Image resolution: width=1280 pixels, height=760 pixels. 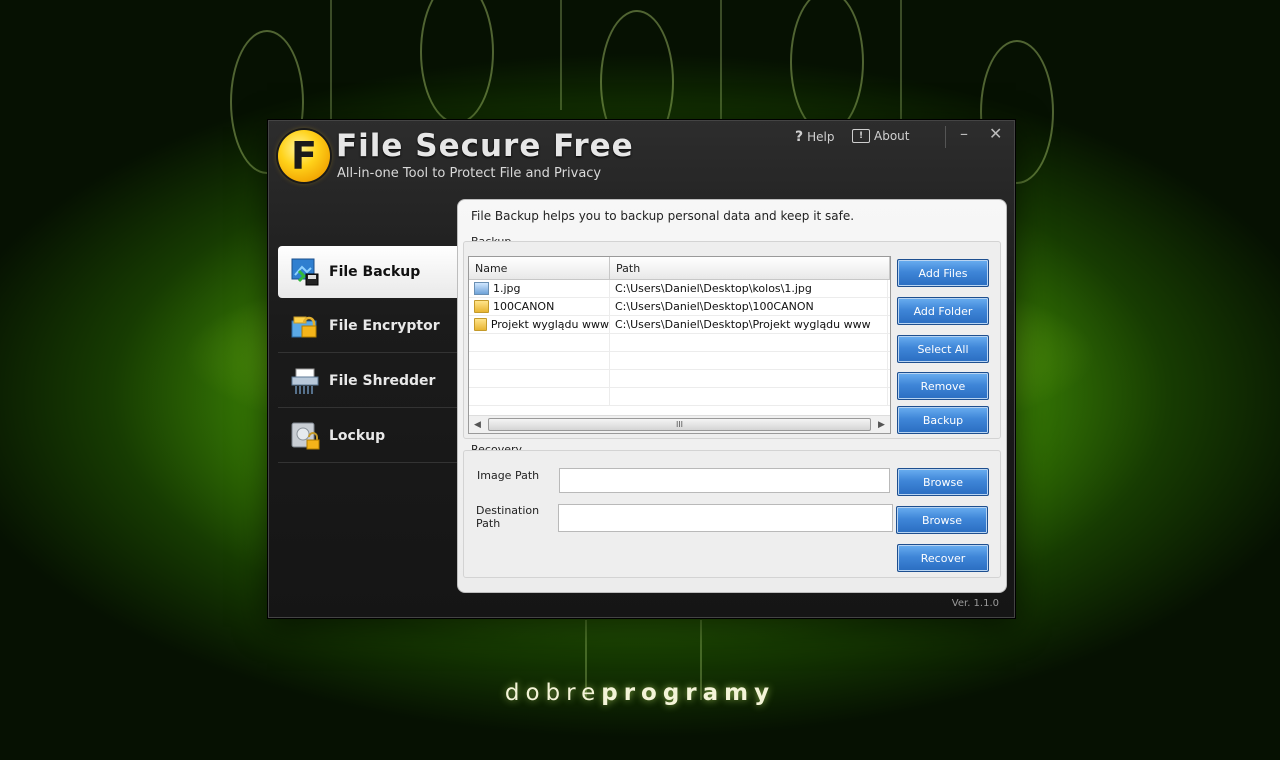 What do you see at coordinates (995, 133) in the screenshot?
I see `close-button: ✕` at bounding box center [995, 133].